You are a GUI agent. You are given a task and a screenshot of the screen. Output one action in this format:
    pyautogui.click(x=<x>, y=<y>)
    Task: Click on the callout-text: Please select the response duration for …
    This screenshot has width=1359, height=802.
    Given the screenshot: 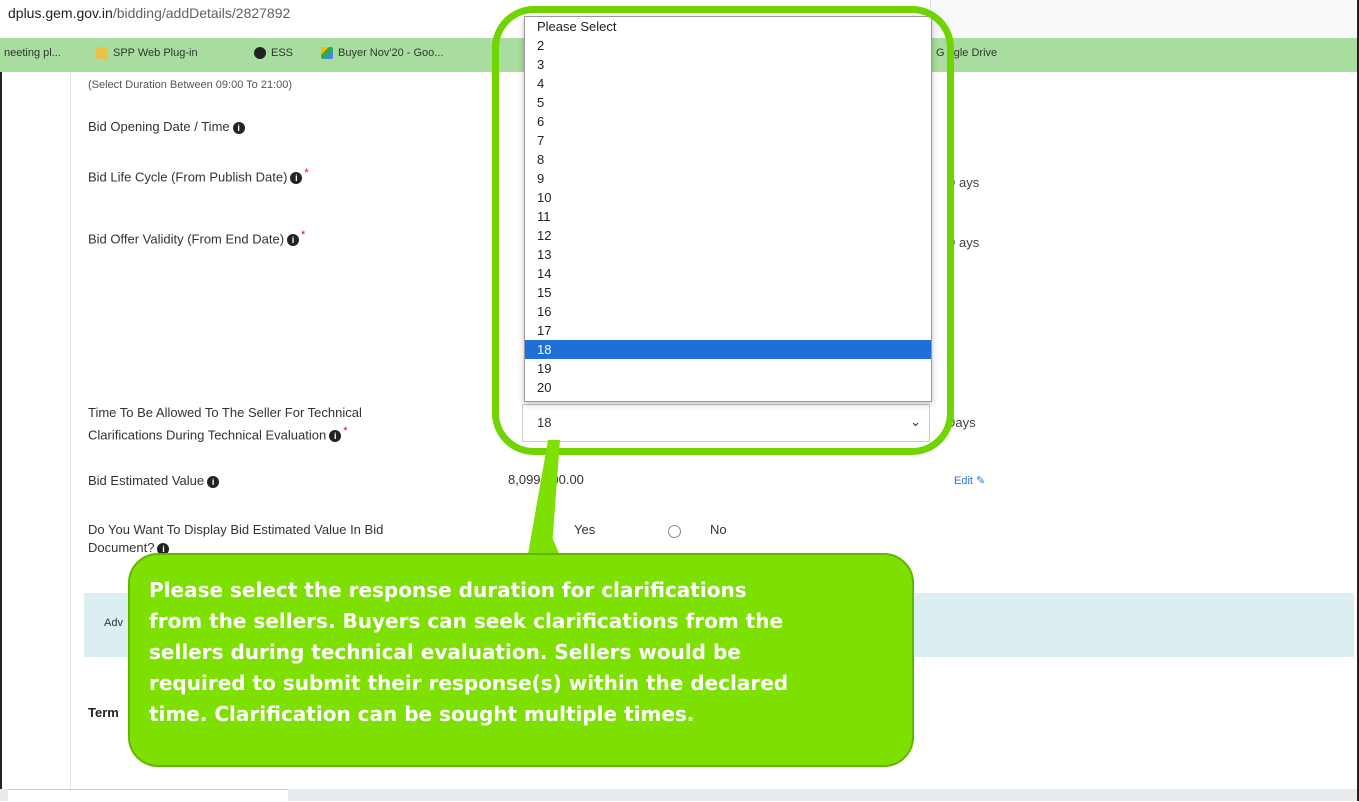 What is the action you would take?
    pyautogui.click(x=469, y=652)
    